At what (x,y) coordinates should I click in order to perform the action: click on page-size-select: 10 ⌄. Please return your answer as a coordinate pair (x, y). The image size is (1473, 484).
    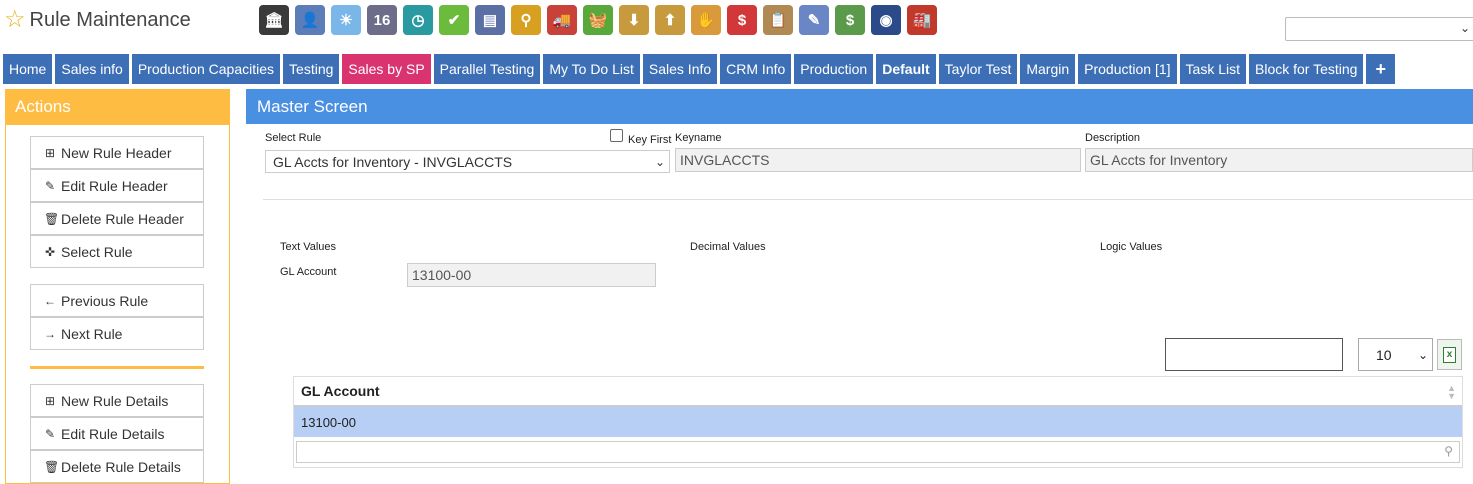
    Looking at the image, I should click on (1395, 354).